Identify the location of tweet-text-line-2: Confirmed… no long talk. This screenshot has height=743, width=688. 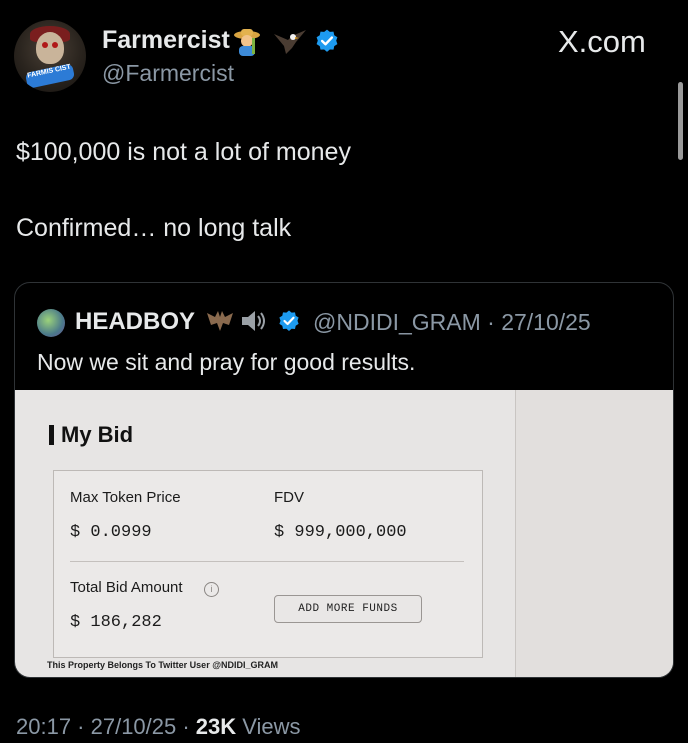
(154, 228).